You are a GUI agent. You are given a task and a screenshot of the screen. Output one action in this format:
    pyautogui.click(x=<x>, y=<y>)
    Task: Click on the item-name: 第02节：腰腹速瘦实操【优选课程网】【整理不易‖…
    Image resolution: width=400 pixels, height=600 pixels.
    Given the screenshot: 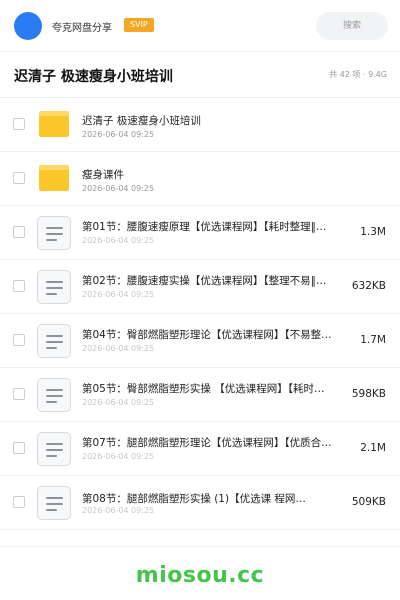 What is the action you would take?
    pyautogui.click(x=204, y=281)
    